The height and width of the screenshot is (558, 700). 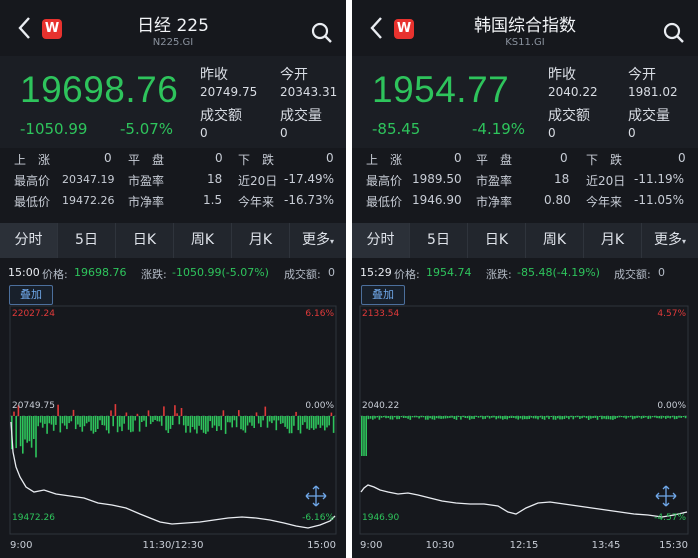 I want to click on stat-high-label: 最高价, so click(x=384, y=181).